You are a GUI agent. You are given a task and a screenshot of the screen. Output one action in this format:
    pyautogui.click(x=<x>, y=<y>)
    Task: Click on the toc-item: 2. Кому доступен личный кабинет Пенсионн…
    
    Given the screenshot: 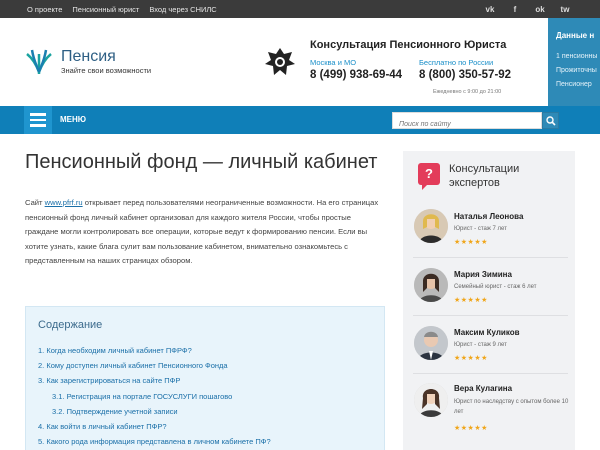 What is the action you would take?
    pyautogui.click(x=208, y=368)
    